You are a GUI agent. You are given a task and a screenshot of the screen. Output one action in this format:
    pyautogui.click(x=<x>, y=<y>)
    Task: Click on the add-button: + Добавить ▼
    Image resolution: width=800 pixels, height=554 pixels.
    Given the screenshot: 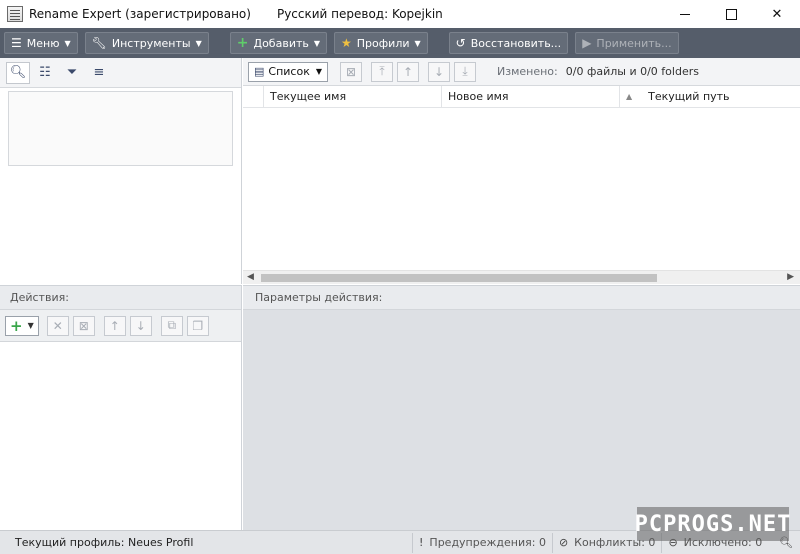 What is the action you would take?
    pyautogui.click(x=278, y=43)
    